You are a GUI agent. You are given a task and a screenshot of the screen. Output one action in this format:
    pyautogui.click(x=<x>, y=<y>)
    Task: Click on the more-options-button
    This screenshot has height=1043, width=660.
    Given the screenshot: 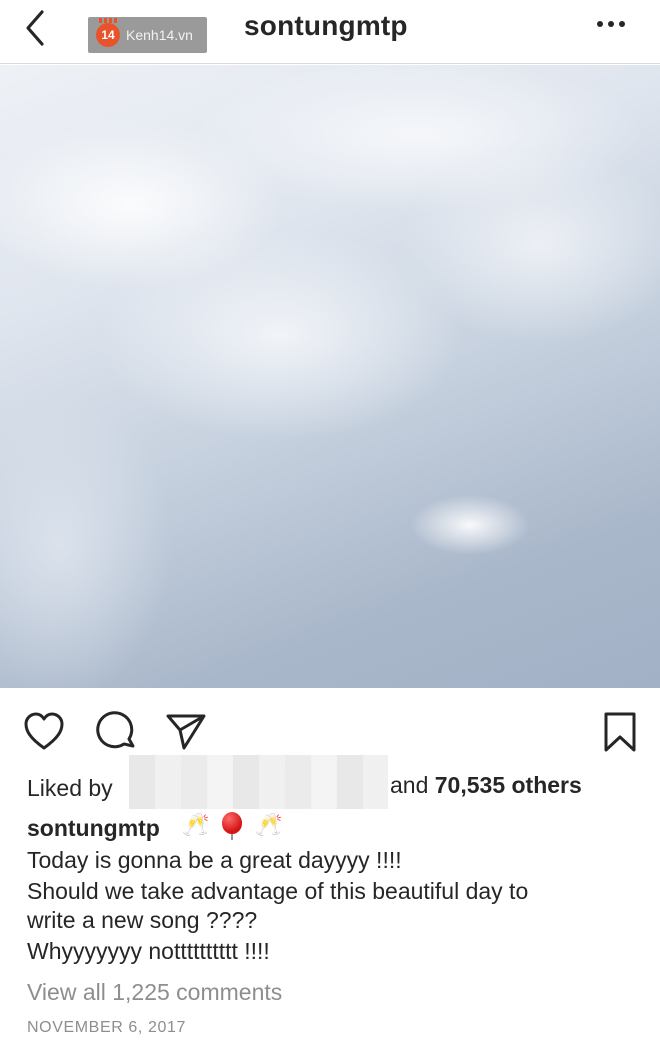 What is the action you would take?
    pyautogui.click(x=611, y=24)
    